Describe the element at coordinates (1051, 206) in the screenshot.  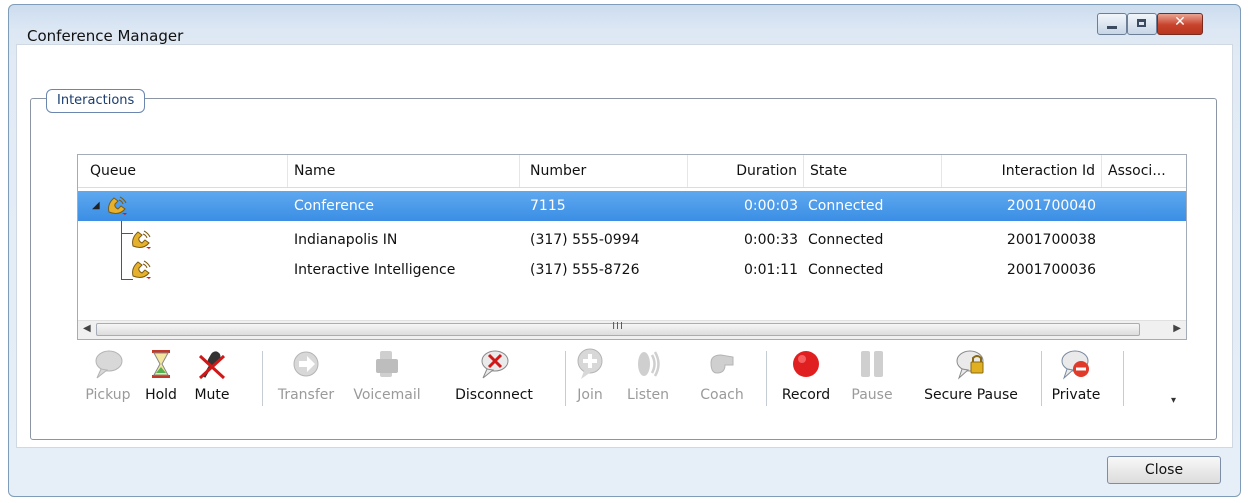
I see `row-interaction-id: 2001700040` at that location.